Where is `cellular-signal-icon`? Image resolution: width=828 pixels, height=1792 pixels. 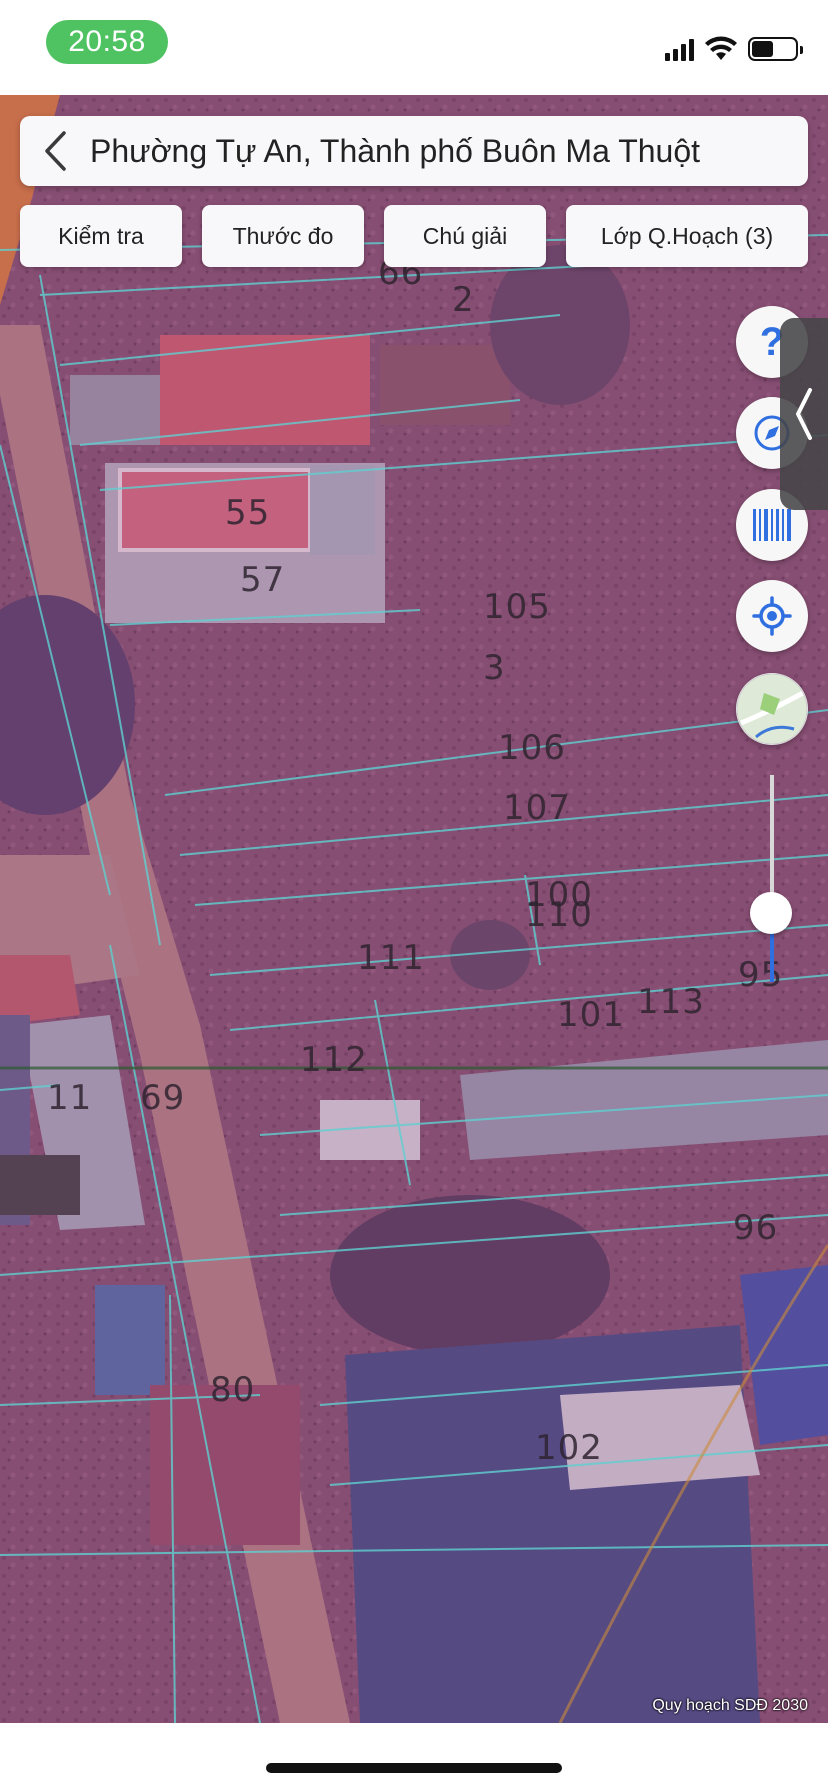
cellular-signal-icon is located at coordinates (679, 49).